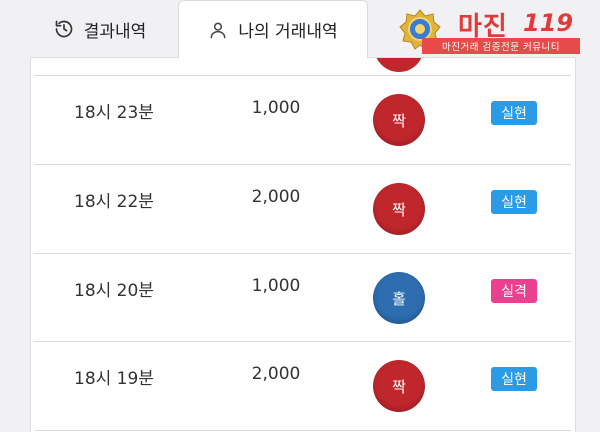 This screenshot has height=432, width=600. What do you see at coordinates (64, 29) in the screenshot?
I see `history-icon` at bounding box center [64, 29].